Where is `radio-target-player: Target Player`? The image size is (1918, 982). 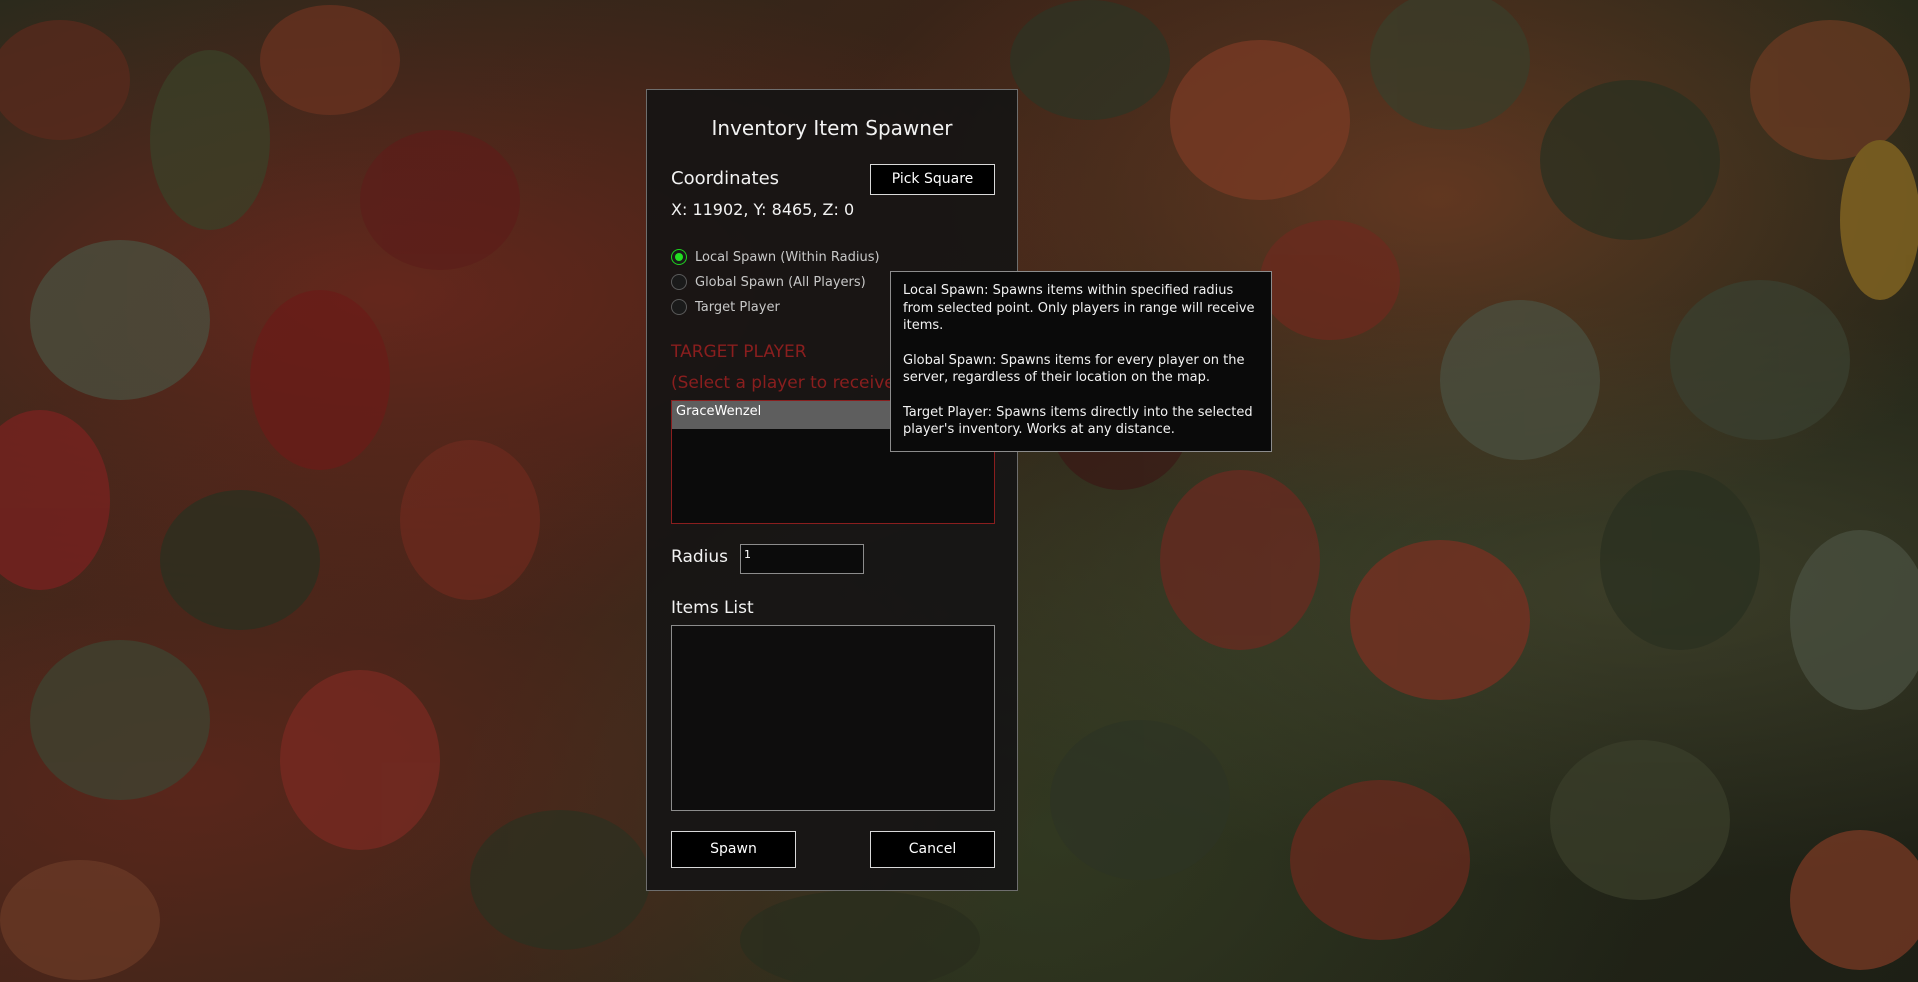 radio-target-player: Target Player is located at coordinates (725, 307).